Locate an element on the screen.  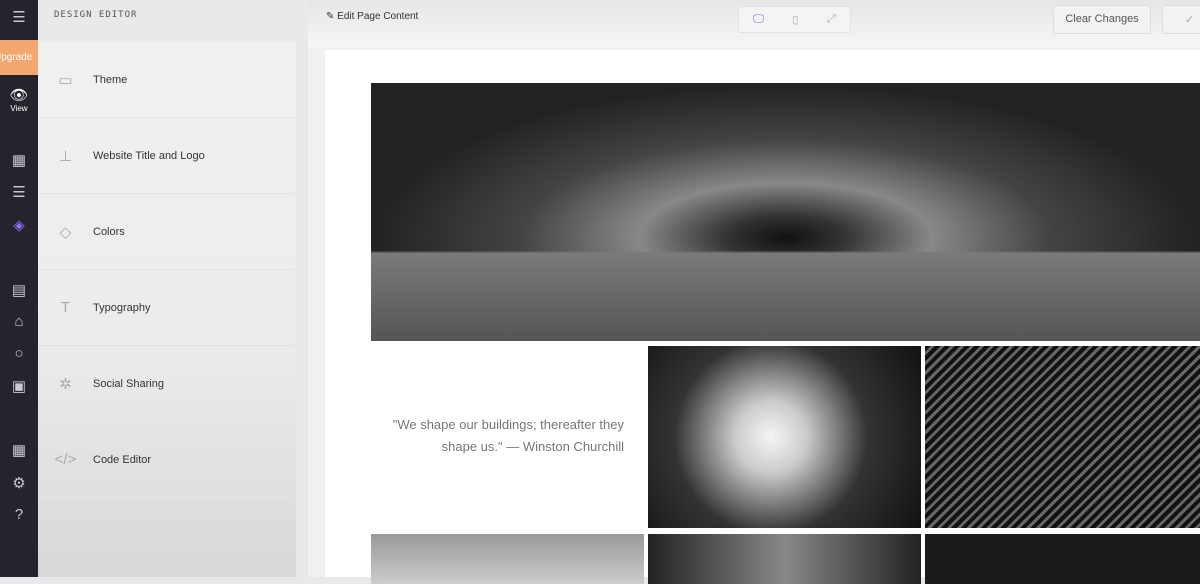
item-label: Colors is located at coordinates (109, 231).